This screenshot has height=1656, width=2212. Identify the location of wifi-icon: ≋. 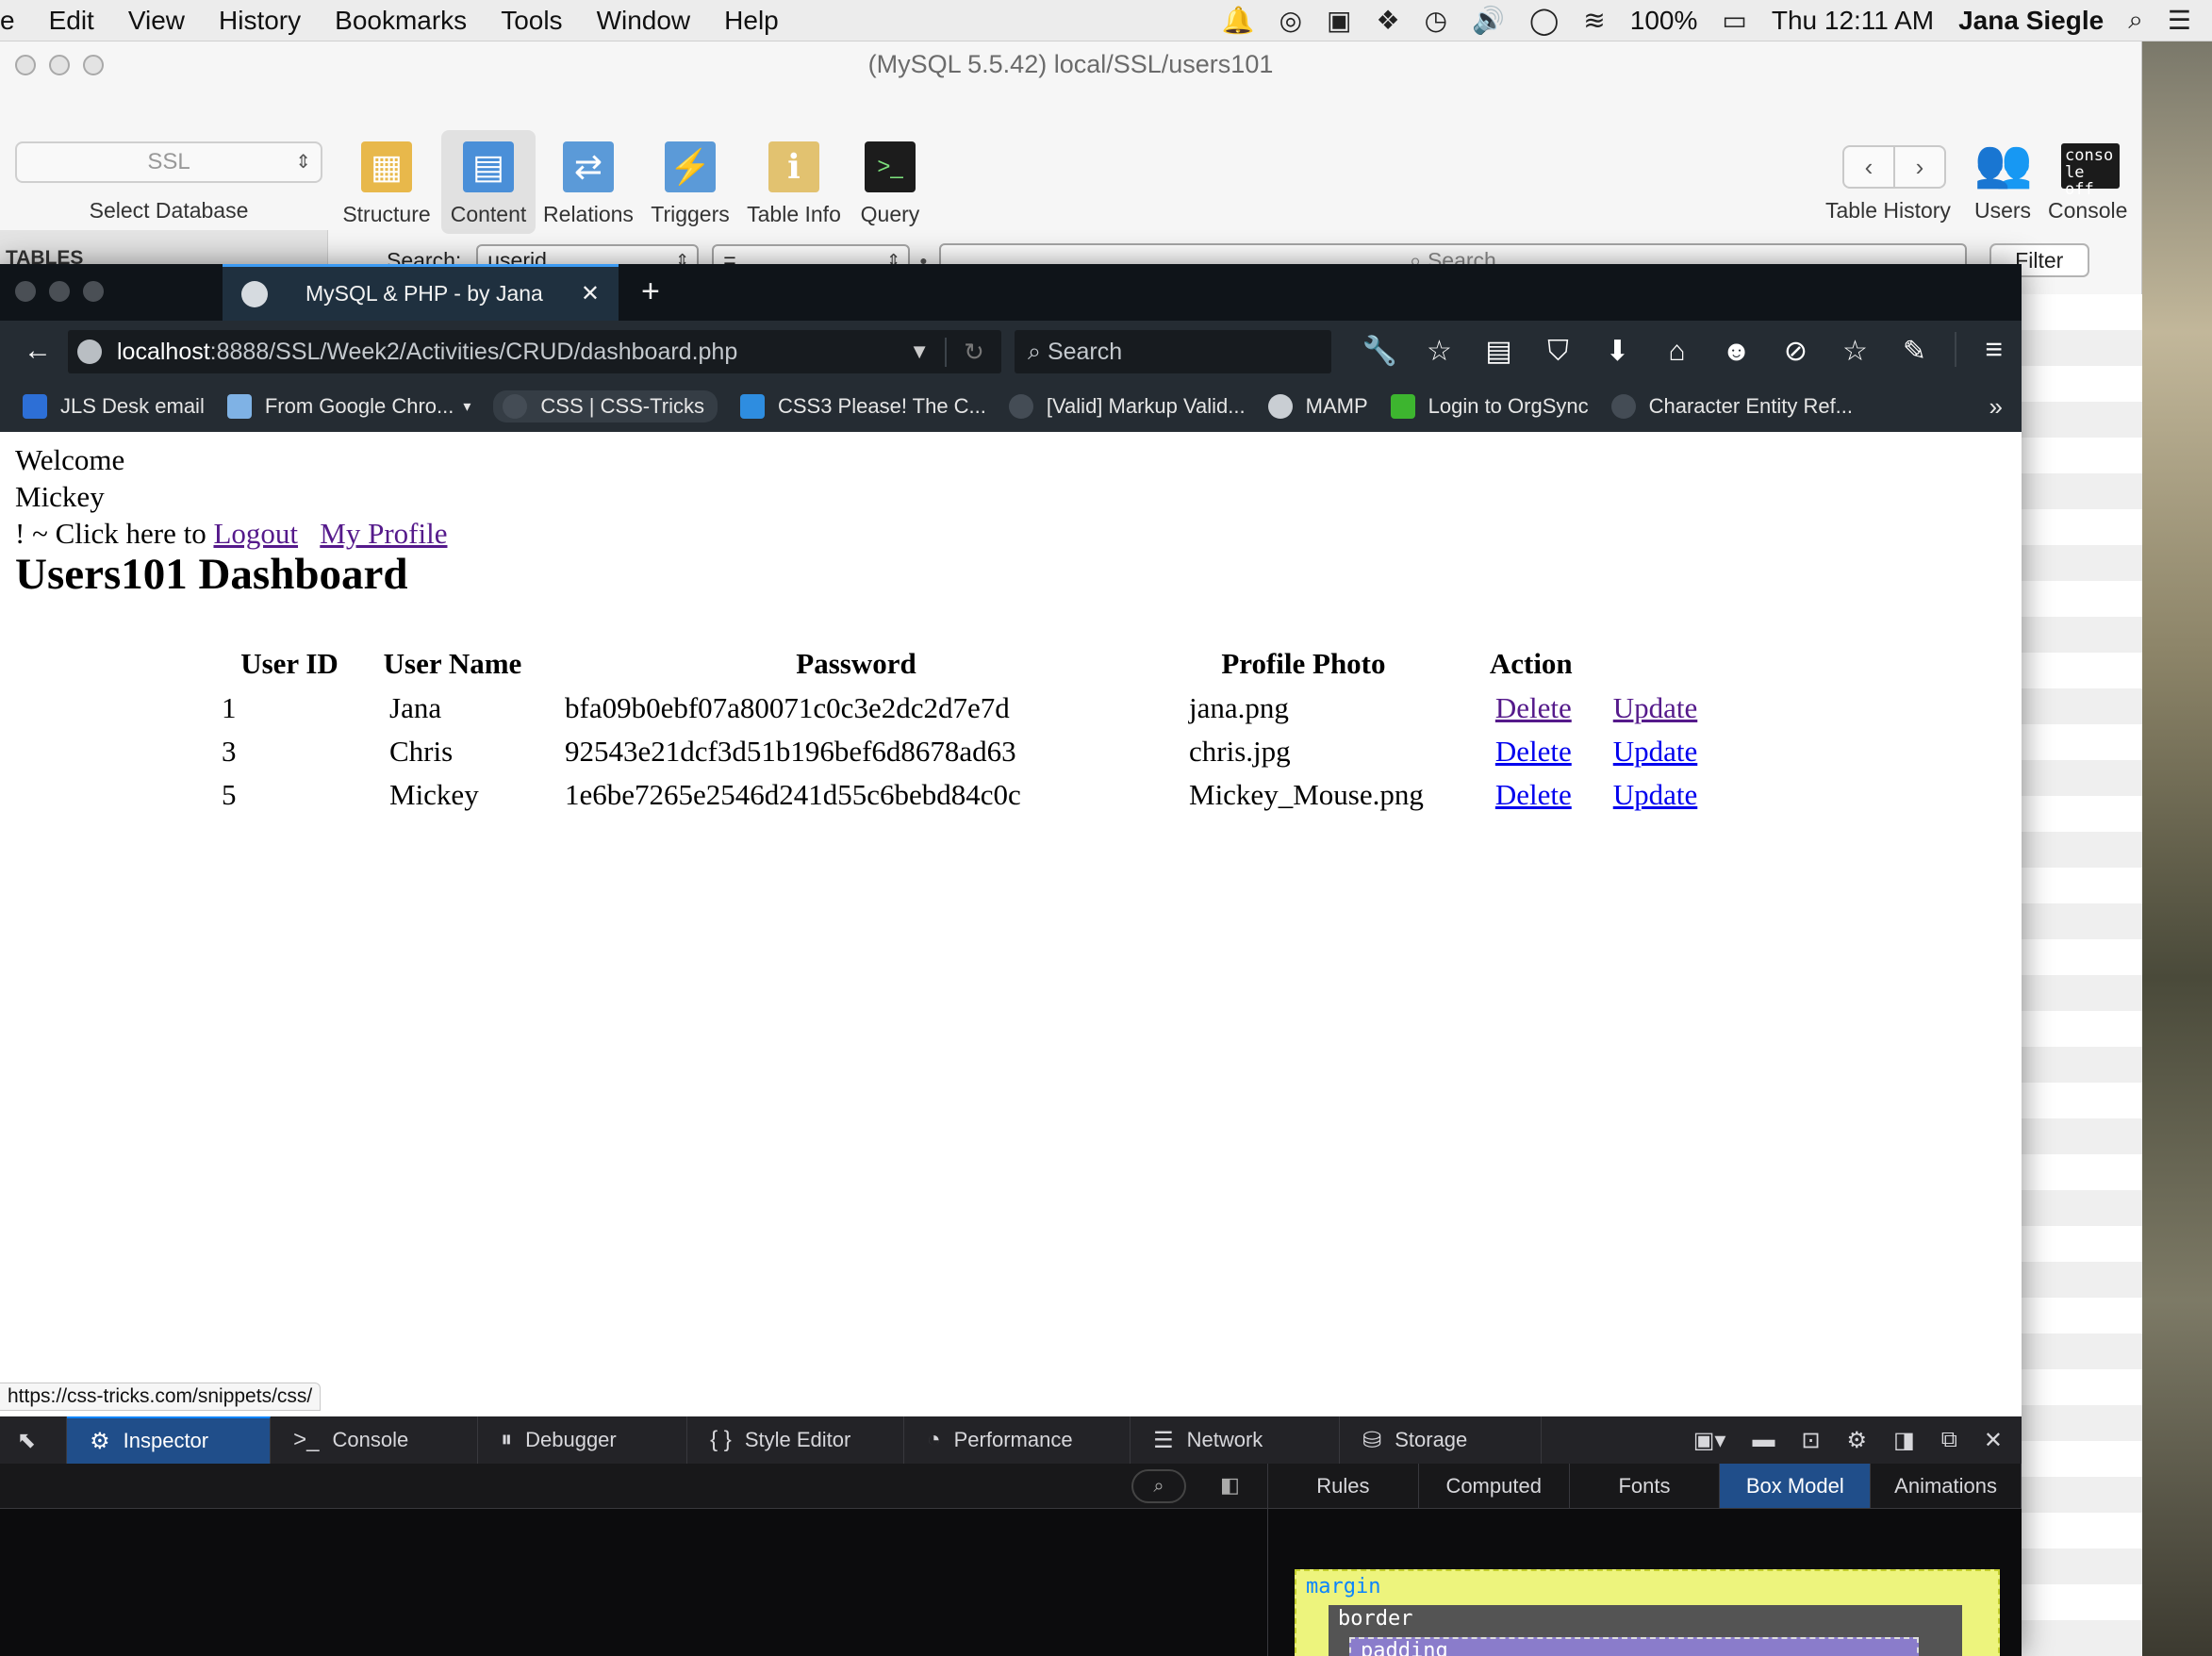
(1594, 20).